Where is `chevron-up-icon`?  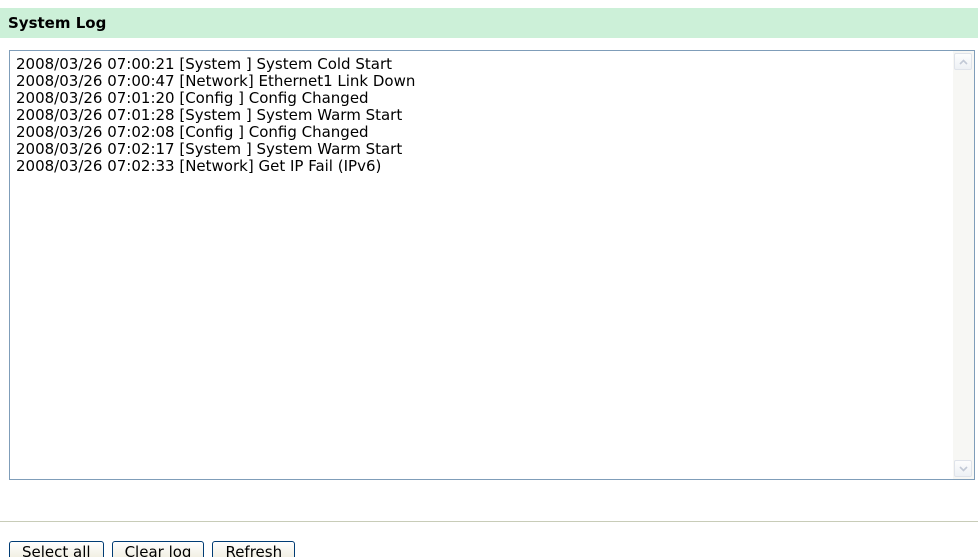
chevron-up-icon is located at coordinates (963, 61).